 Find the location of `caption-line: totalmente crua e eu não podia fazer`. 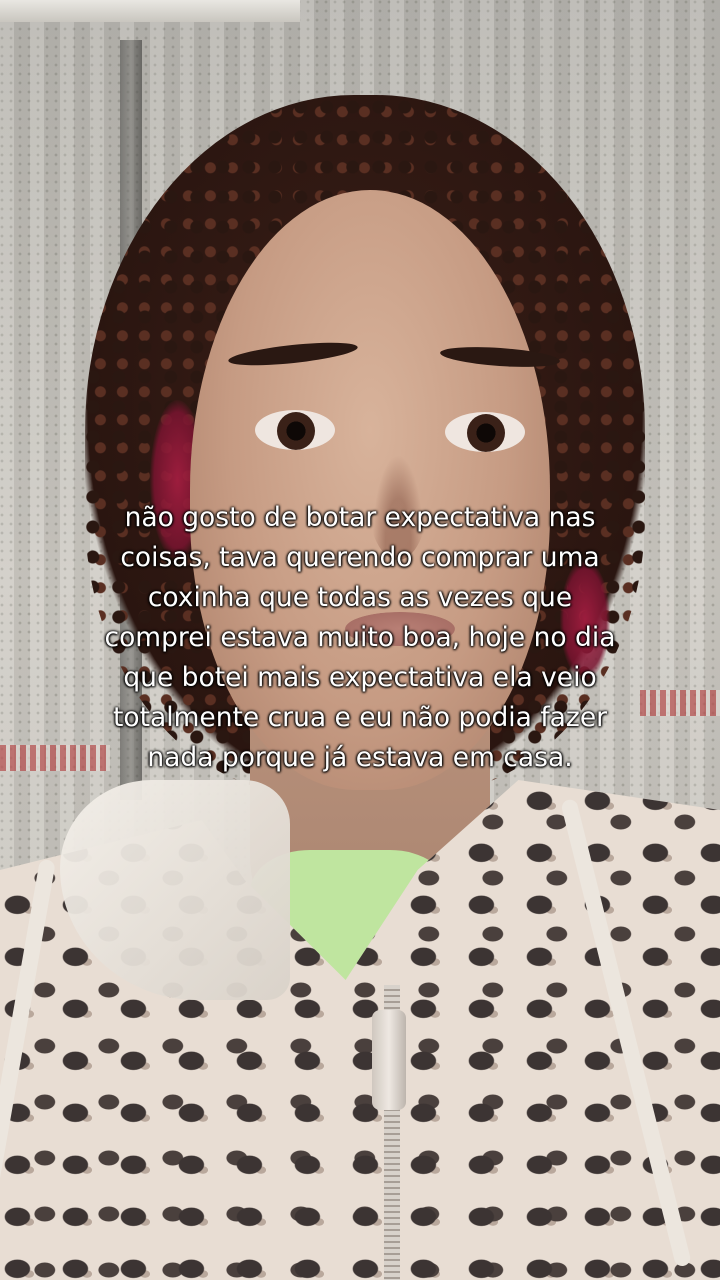

caption-line: totalmente crua e eu não podia fazer is located at coordinates (360, 717).